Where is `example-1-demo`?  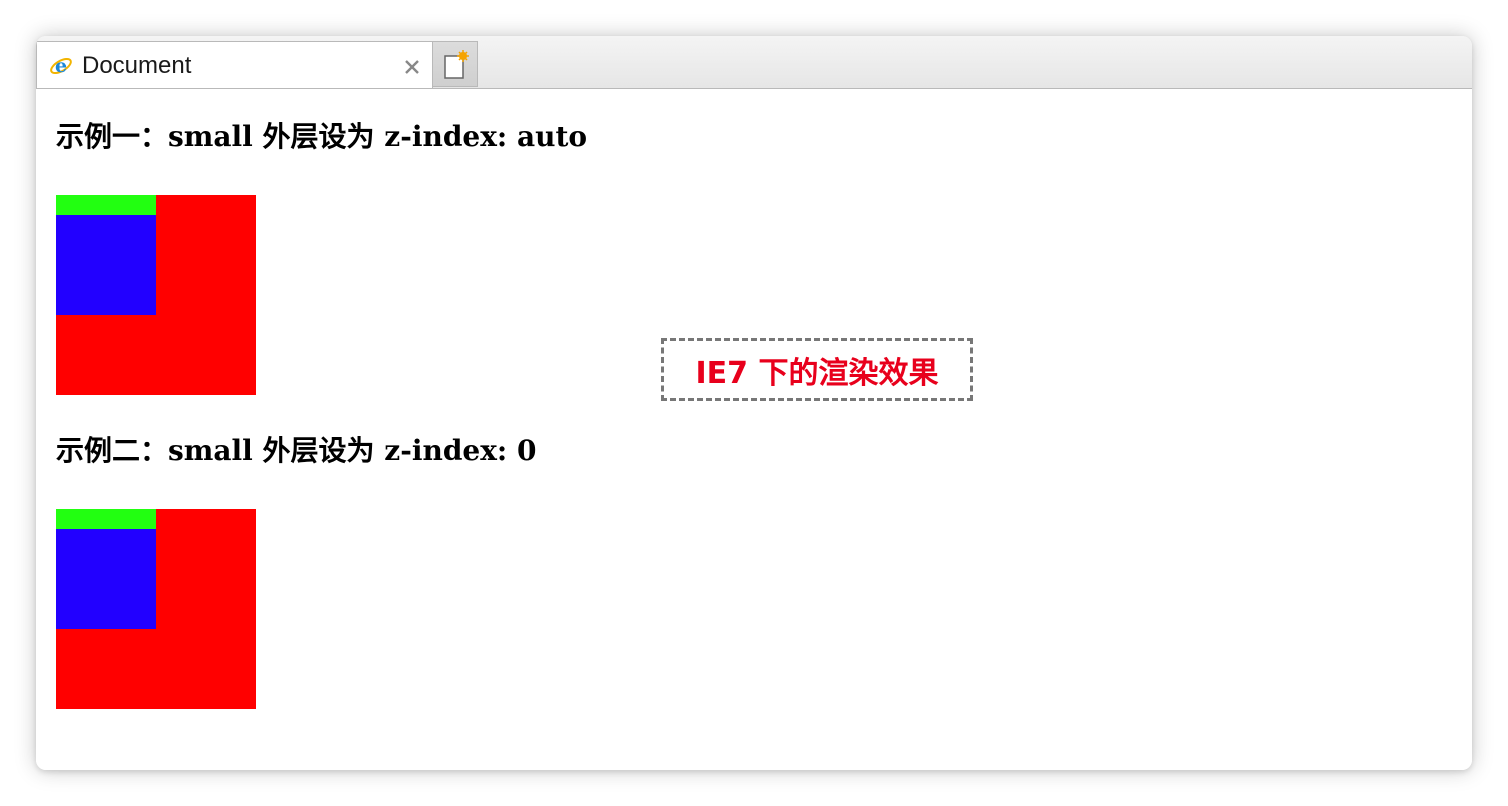 example-1-demo is located at coordinates (156, 295).